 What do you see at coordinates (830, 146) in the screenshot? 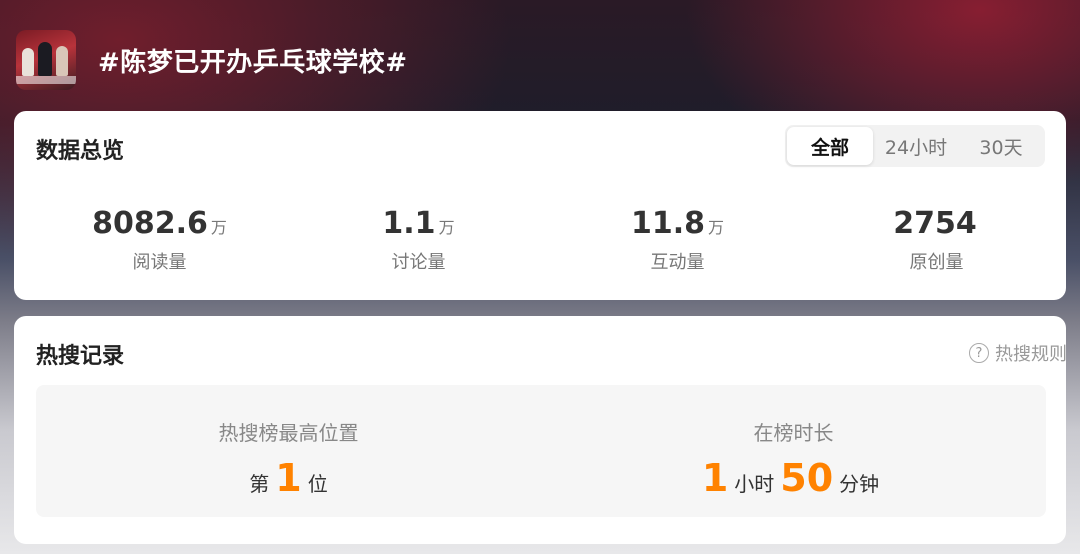
I see `filter-all: 全部` at bounding box center [830, 146].